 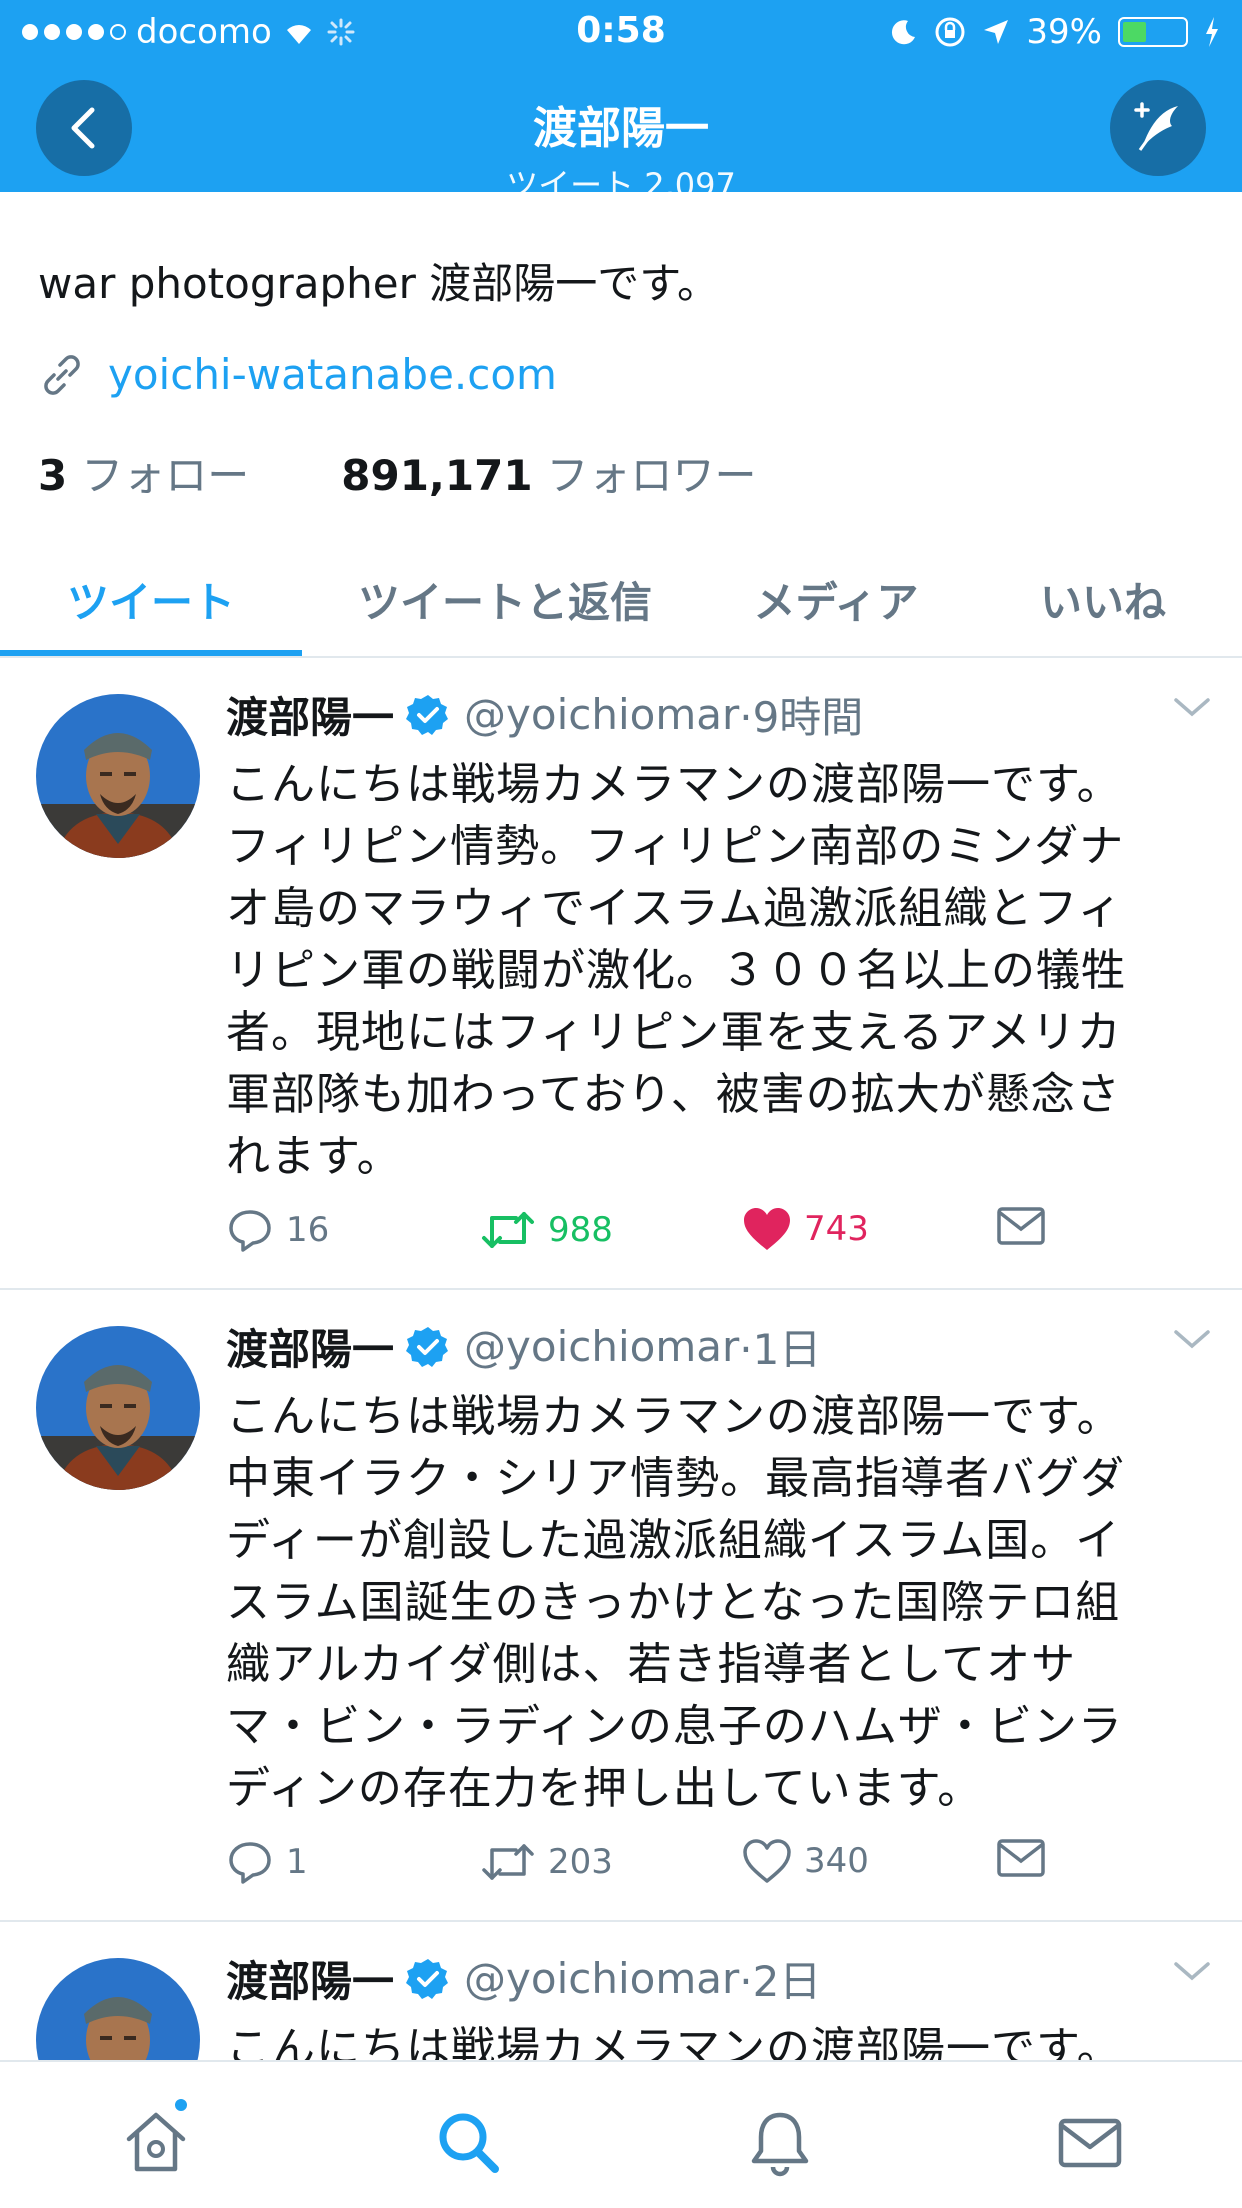 What do you see at coordinates (904, 32) in the screenshot?
I see `moon-icon` at bounding box center [904, 32].